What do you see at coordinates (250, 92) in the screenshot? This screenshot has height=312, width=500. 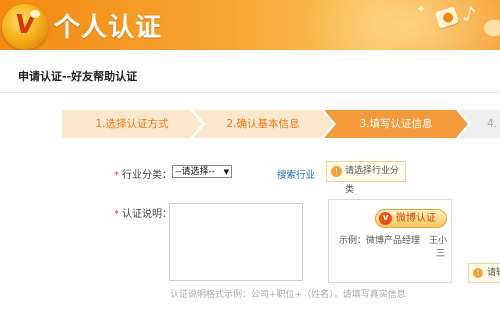 I see `divider` at bounding box center [250, 92].